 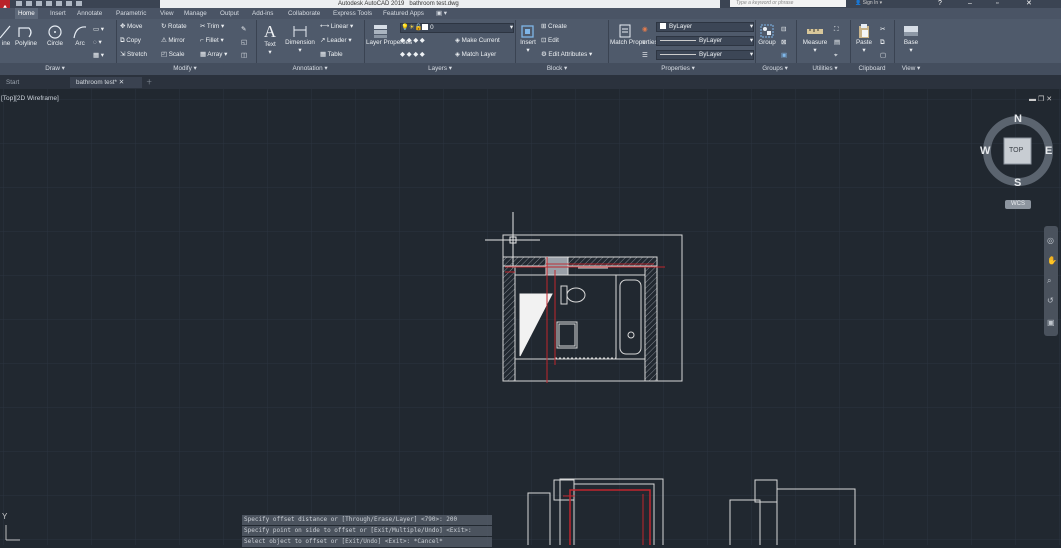 I want to click on clipboard-tools: ✂ ⧉ ▢, so click(x=883, y=42).